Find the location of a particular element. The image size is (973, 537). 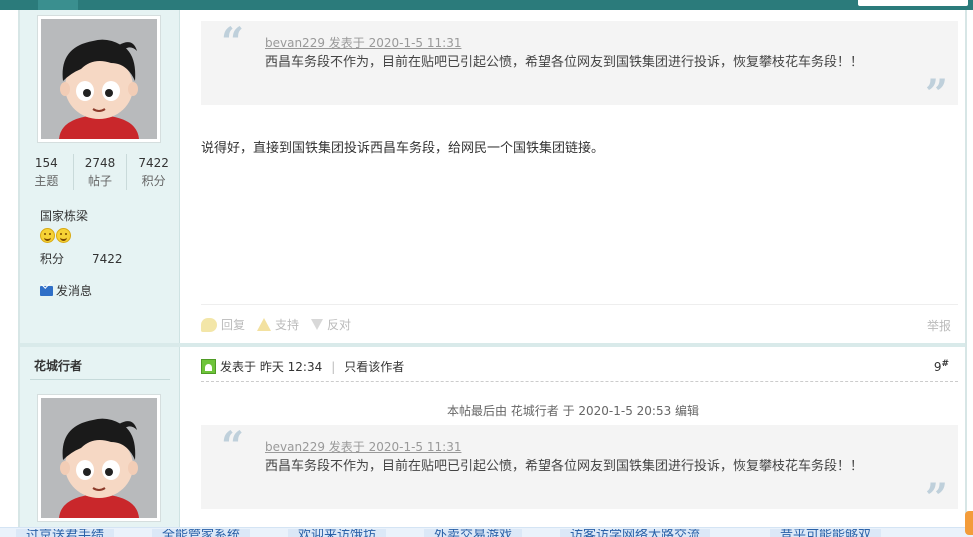

post1-author-sidebar: 154 主题 2748 帖子 7422 积分 国家栋梁 积分 7422 发消息 is located at coordinates (100, 176).